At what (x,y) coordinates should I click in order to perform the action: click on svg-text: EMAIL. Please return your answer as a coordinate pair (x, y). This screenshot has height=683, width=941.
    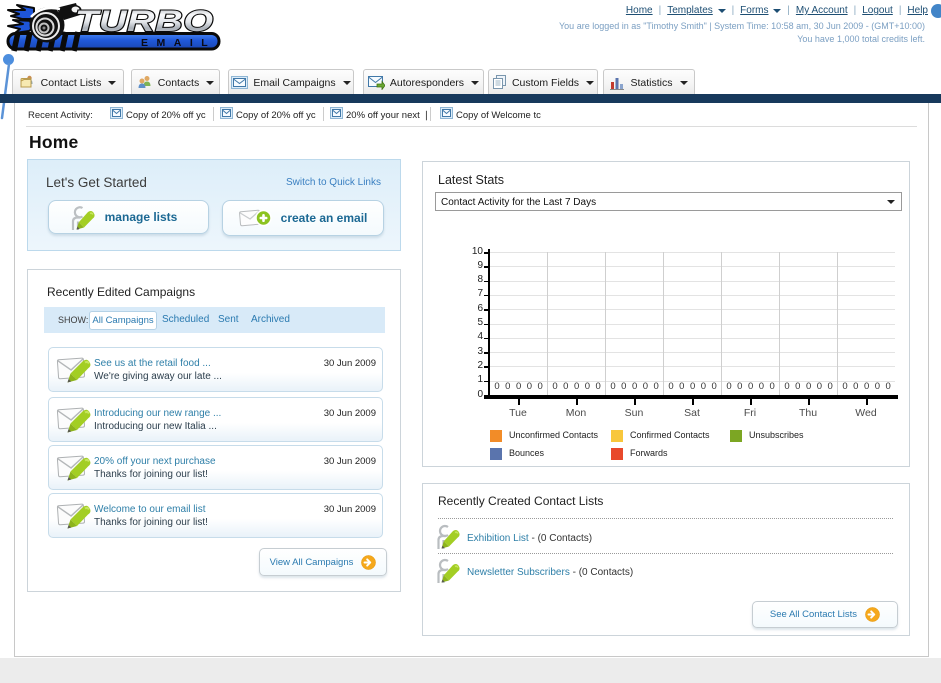
    Looking at the image, I should click on (178, 43).